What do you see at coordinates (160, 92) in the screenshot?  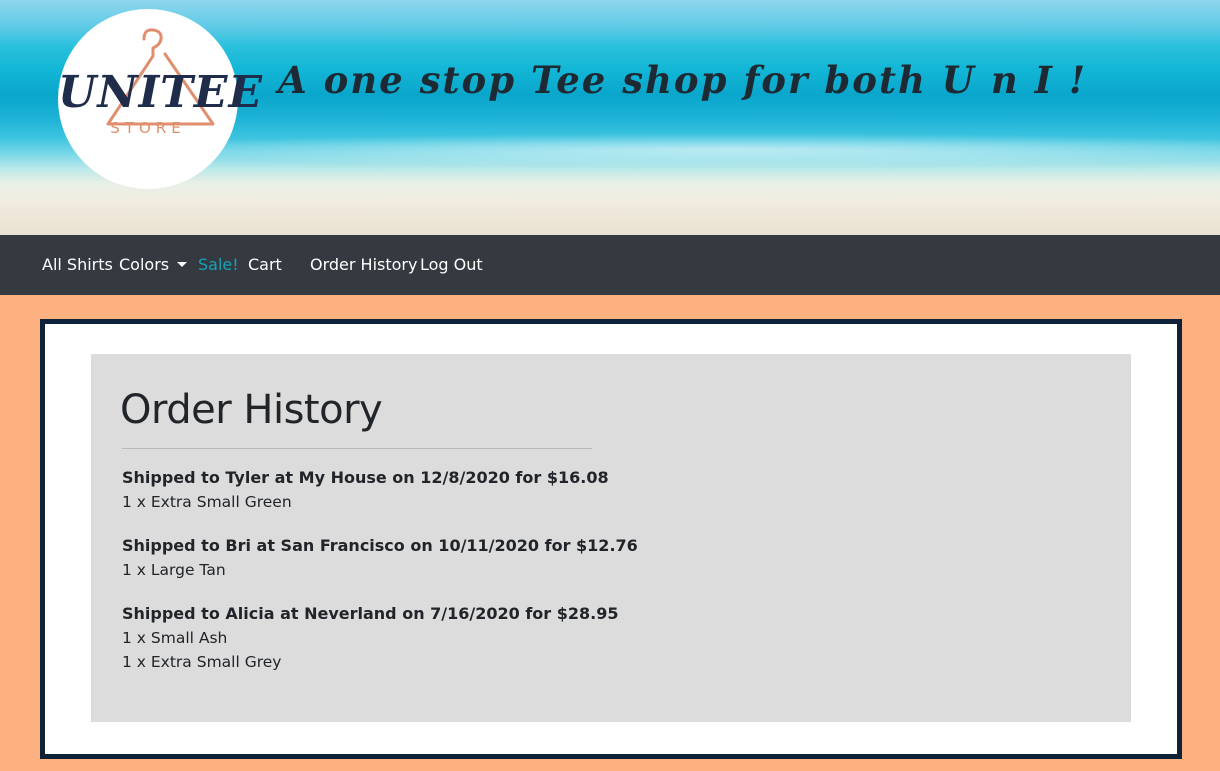 I see `logo-wordmark: UNITEE` at bounding box center [160, 92].